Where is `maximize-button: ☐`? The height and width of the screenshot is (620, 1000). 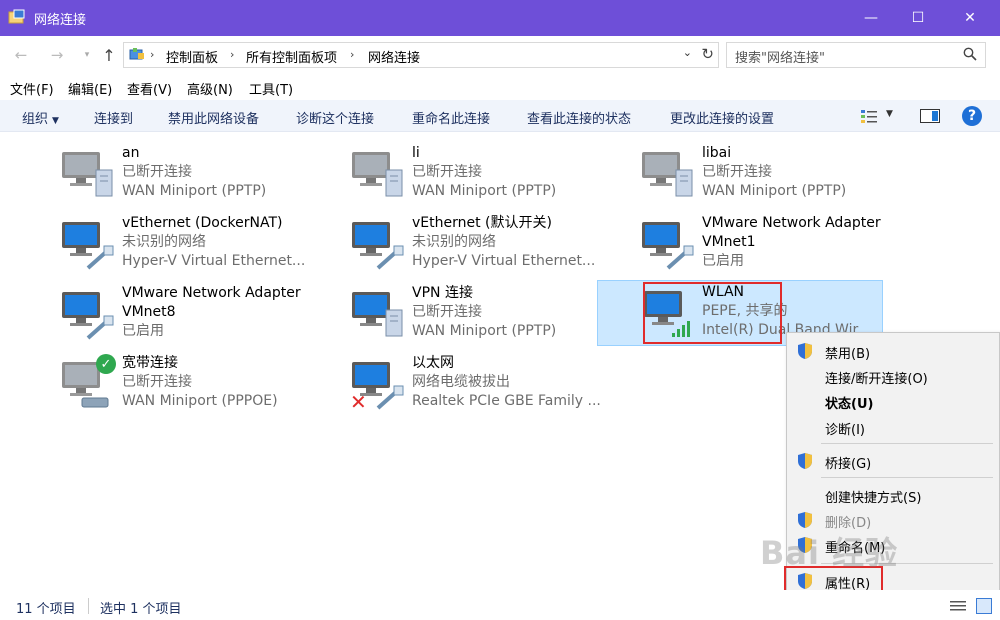 maximize-button: ☐ is located at coordinates (918, 18).